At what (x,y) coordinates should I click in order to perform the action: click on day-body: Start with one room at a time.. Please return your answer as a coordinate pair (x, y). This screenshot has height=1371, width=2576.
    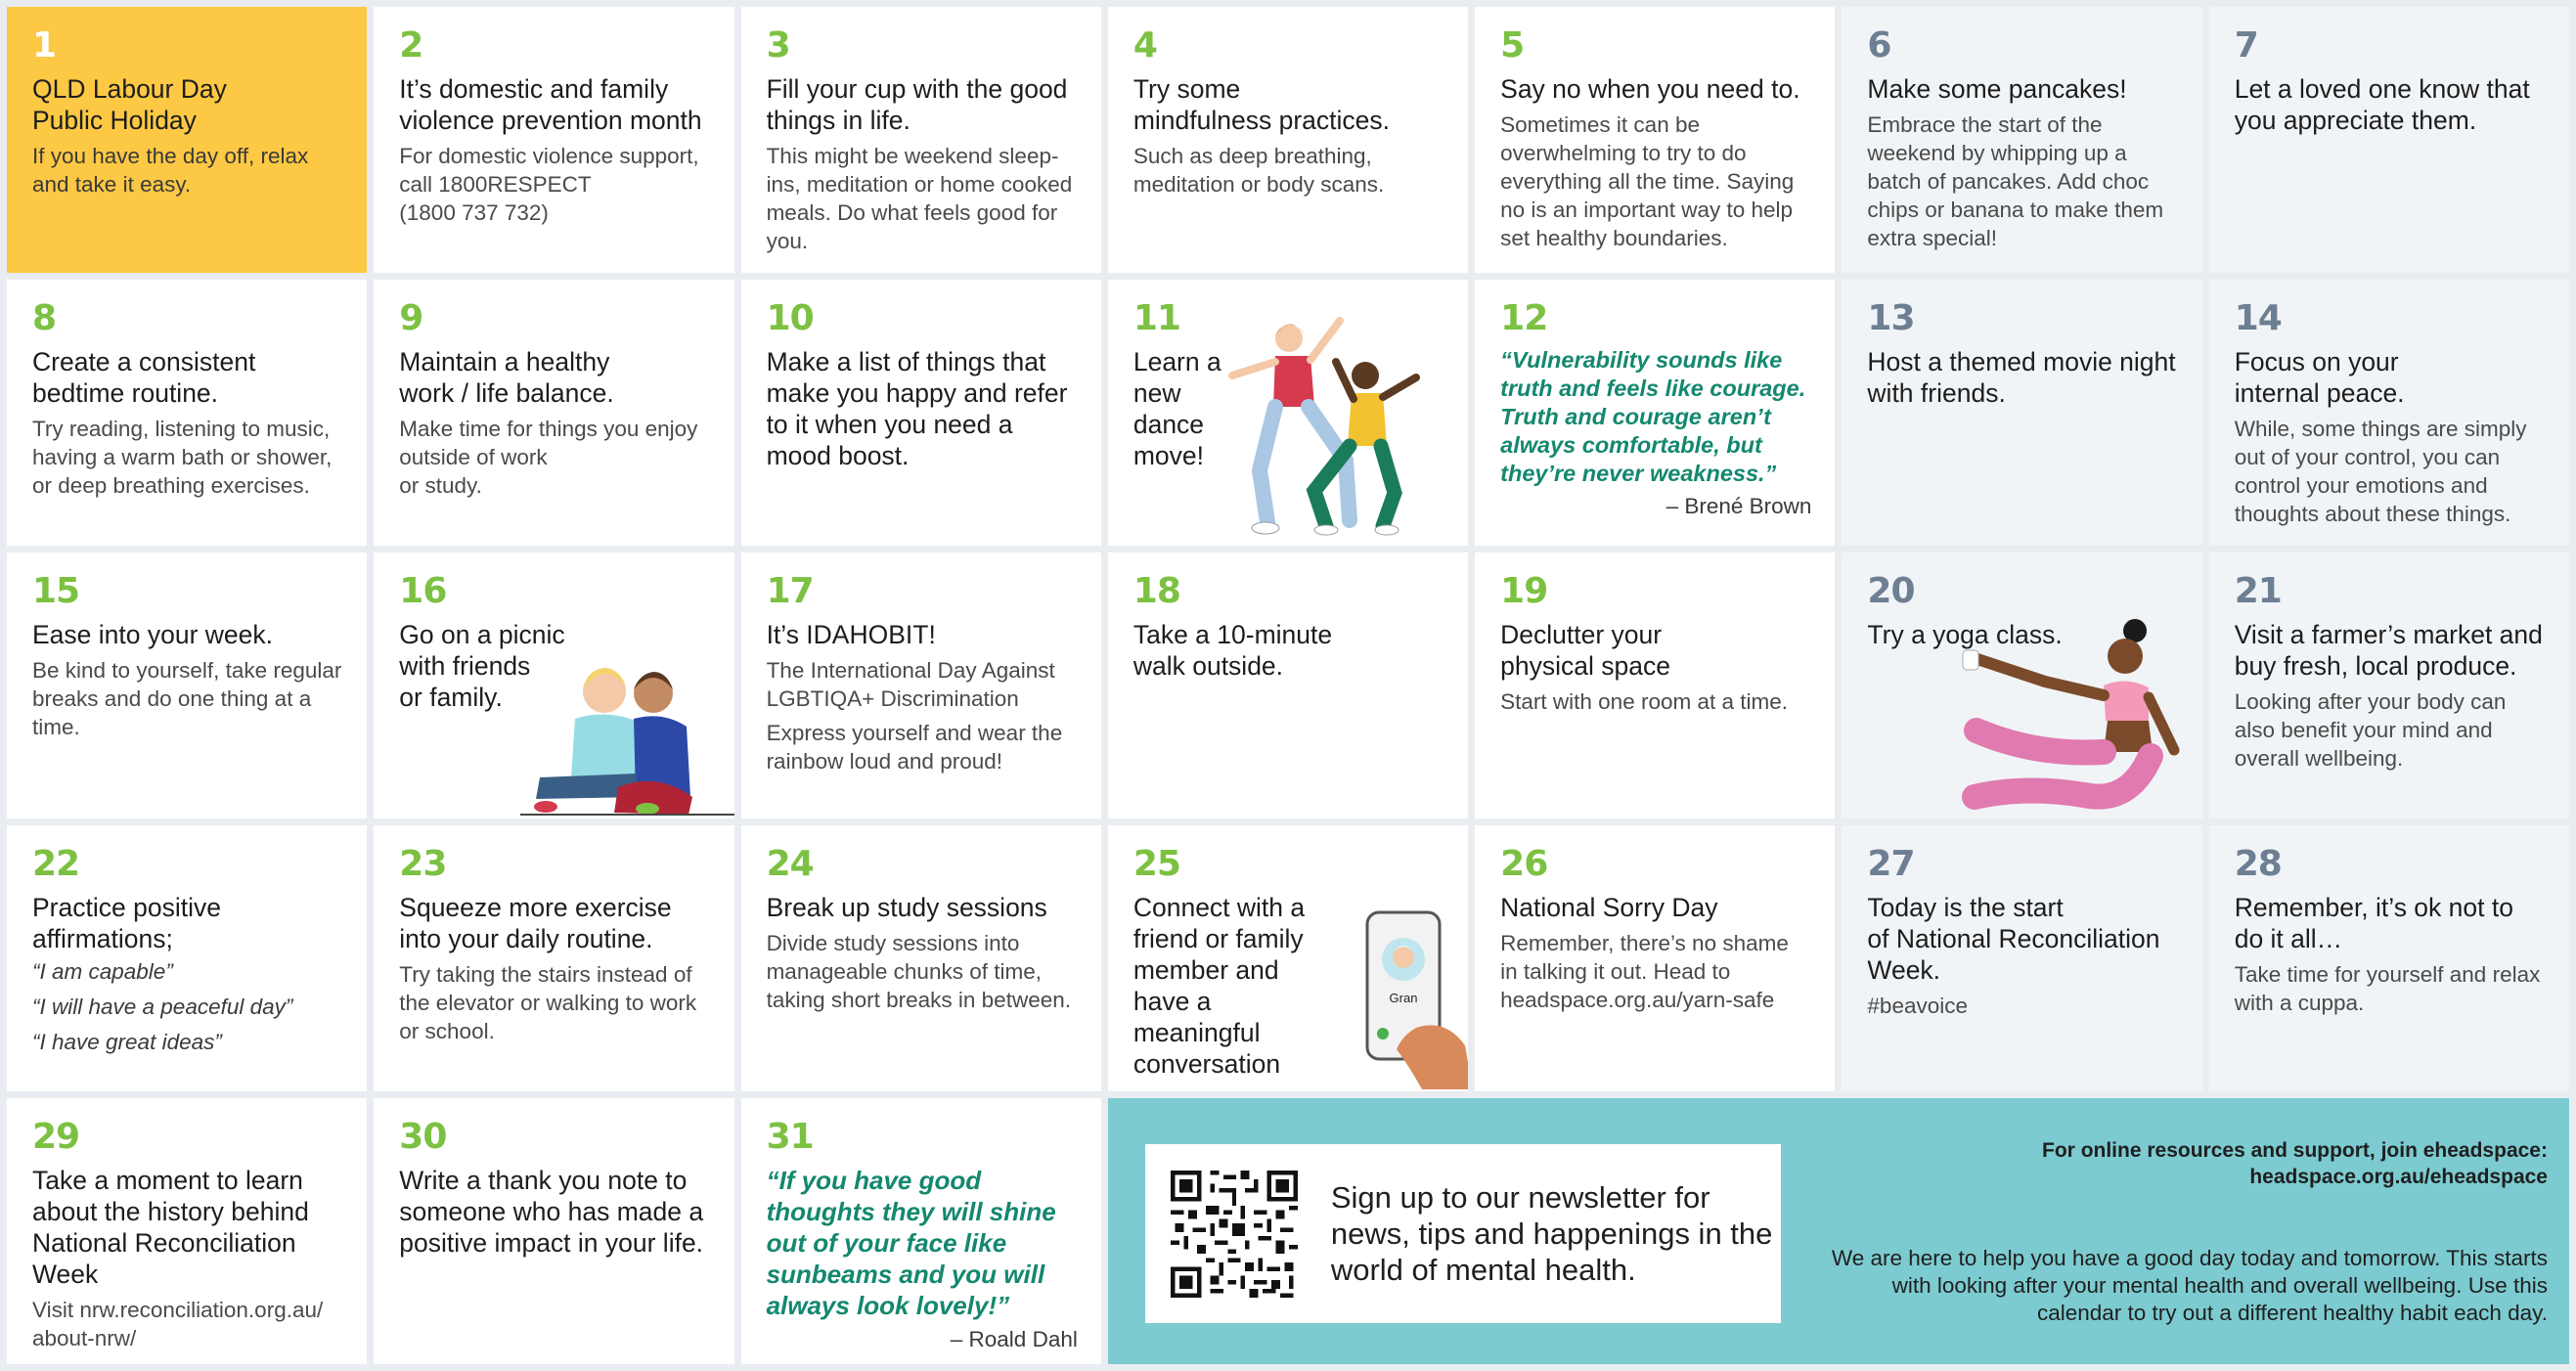
    Looking at the image, I should click on (1644, 701).